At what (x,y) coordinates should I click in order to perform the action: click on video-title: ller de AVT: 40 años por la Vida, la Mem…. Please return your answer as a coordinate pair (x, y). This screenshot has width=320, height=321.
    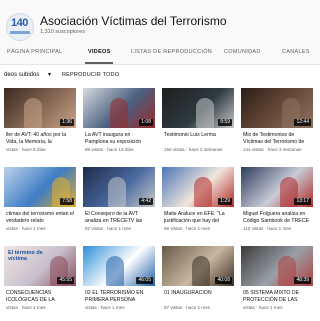
    Looking at the image, I should click on (41, 138).